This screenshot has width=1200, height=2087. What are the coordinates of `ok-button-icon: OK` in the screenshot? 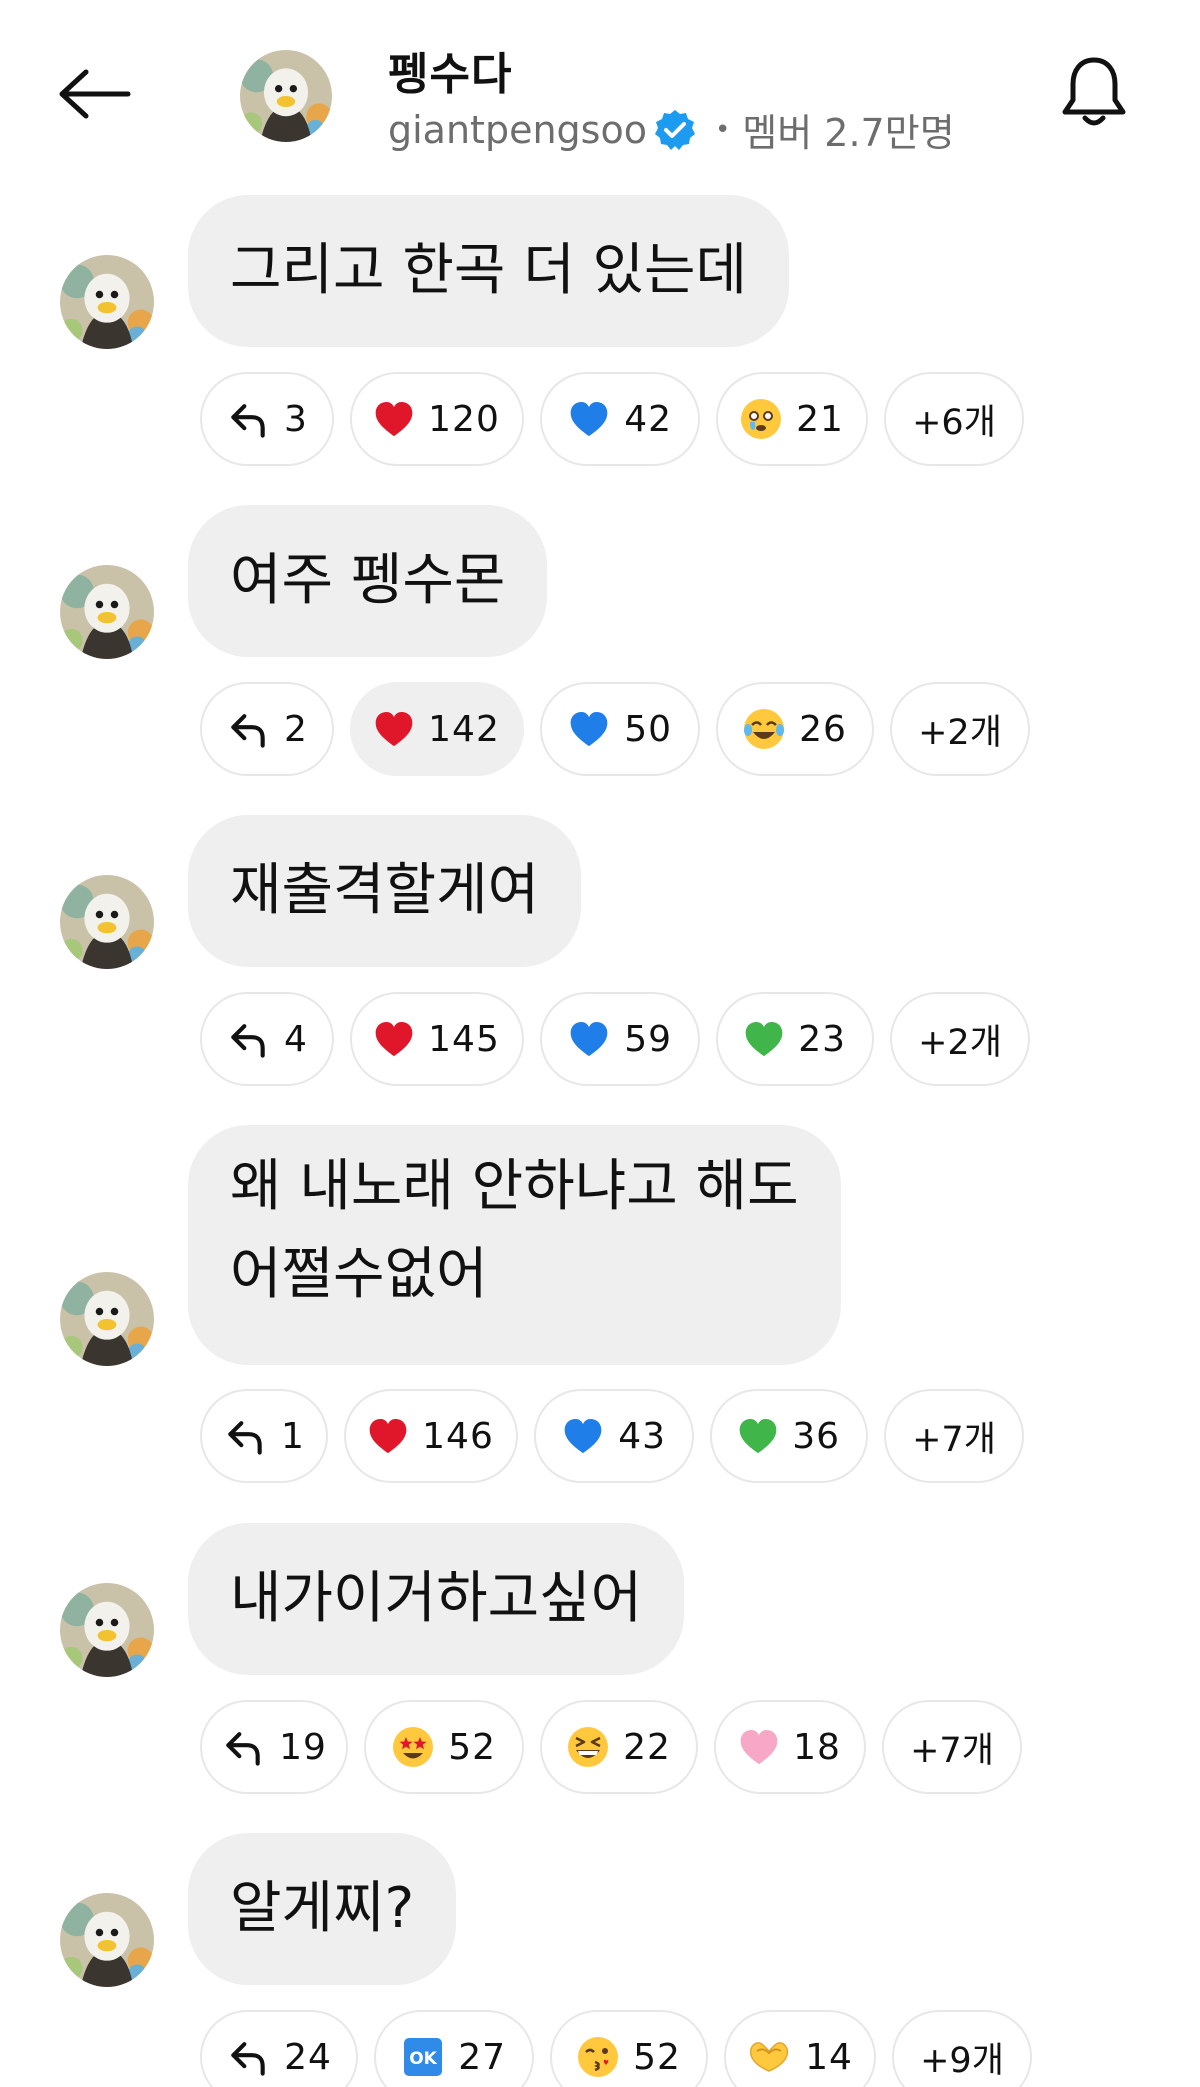 It's located at (423, 2057).